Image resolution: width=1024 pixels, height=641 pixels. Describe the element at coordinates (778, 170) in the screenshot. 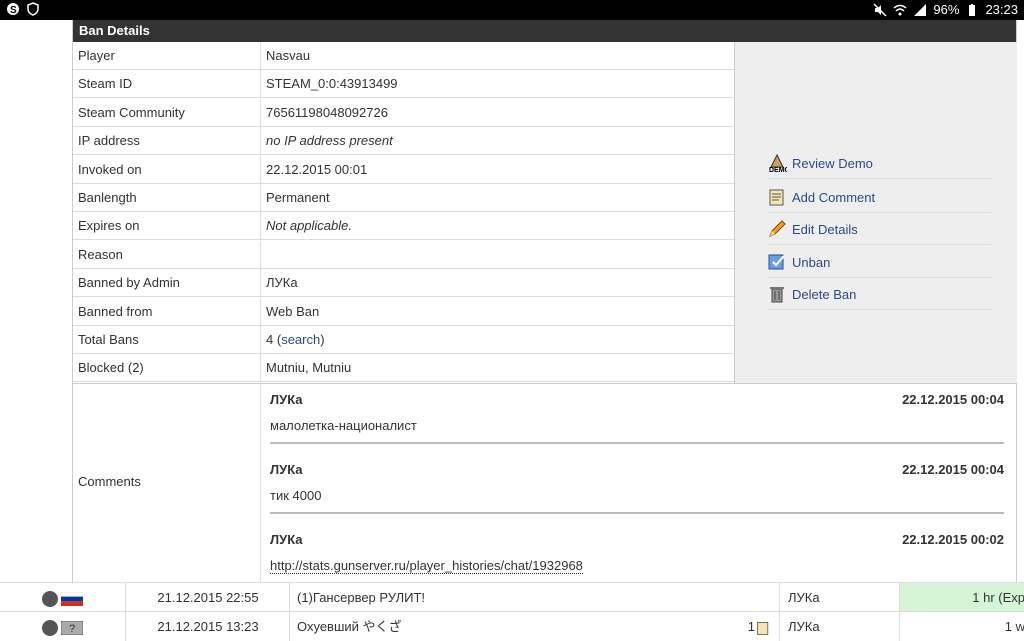

I see `svg-text: DEMO` at that location.